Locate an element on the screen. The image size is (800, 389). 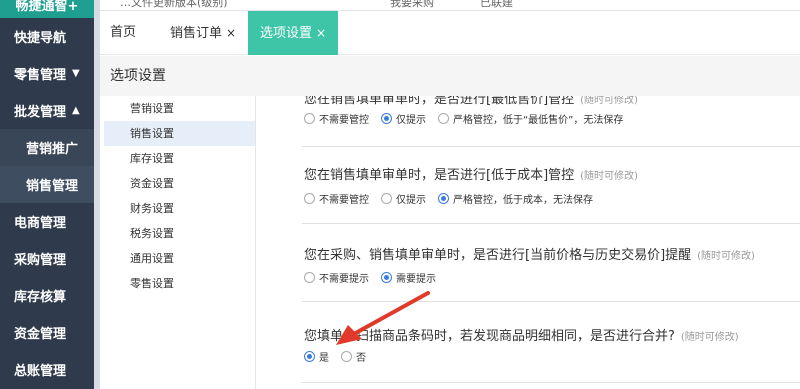
sidebar-item-label: 批发管理 is located at coordinates (40, 112).